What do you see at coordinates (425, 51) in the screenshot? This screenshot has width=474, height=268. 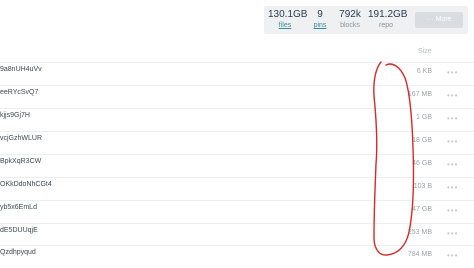 I see `size-column-header: Size` at bounding box center [425, 51].